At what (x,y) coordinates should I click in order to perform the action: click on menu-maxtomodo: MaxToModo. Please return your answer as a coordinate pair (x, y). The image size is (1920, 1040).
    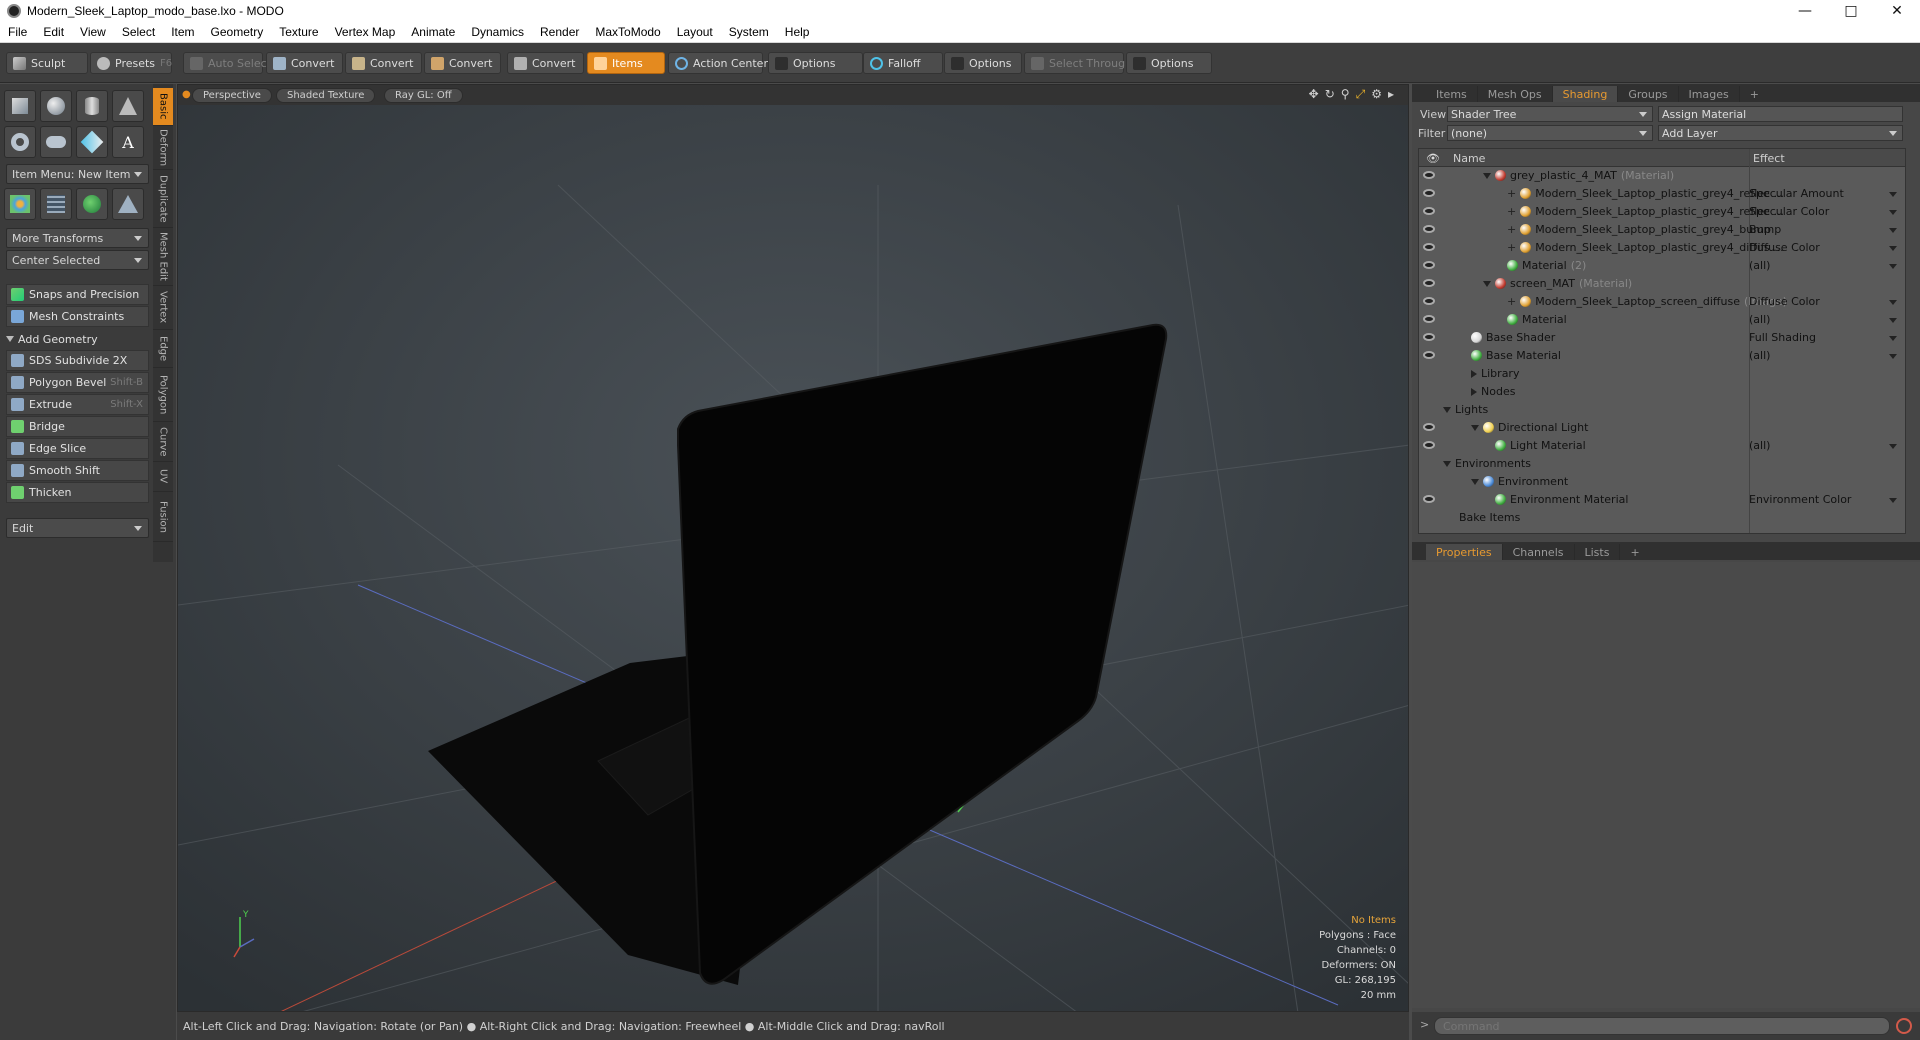
    Looking at the image, I should click on (627, 32).